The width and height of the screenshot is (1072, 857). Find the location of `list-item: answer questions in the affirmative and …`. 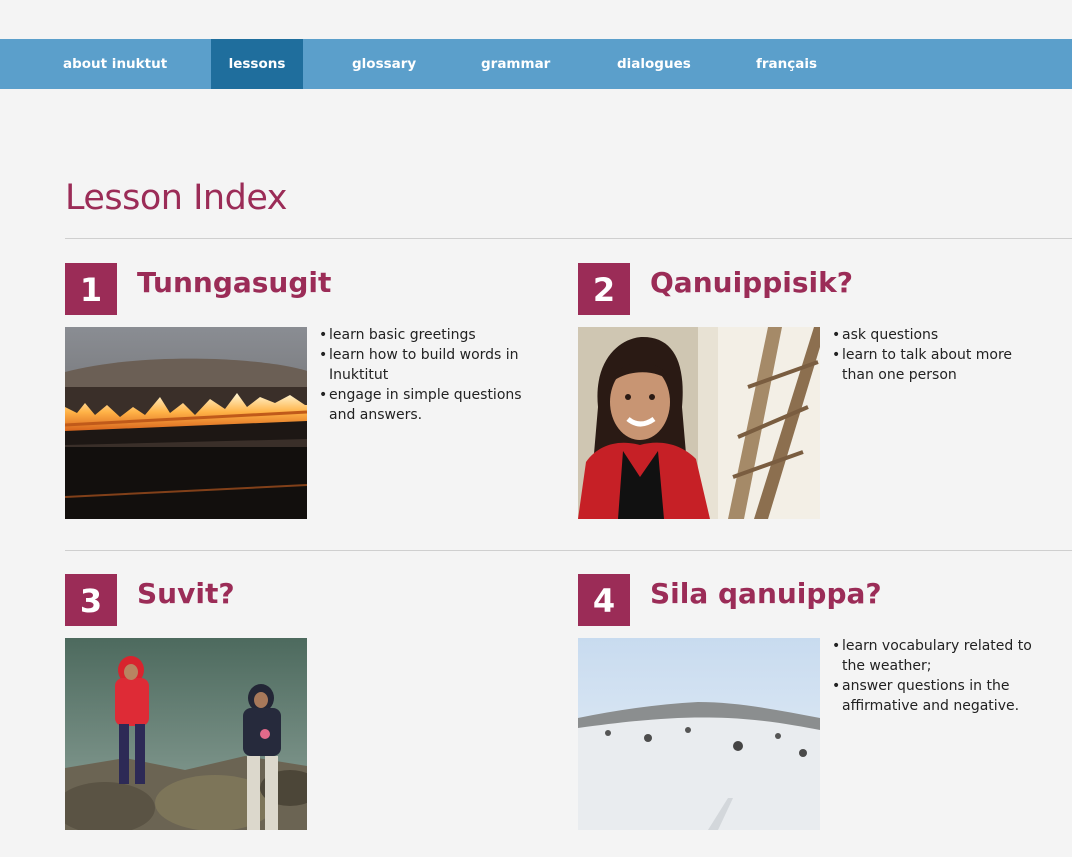

list-item: answer questions in the affirmative and … is located at coordinates (939, 696).